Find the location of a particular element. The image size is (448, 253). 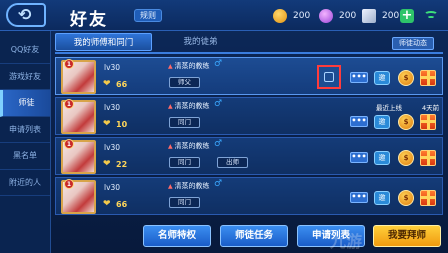

tab-divider is located at coordinates (249, 53).